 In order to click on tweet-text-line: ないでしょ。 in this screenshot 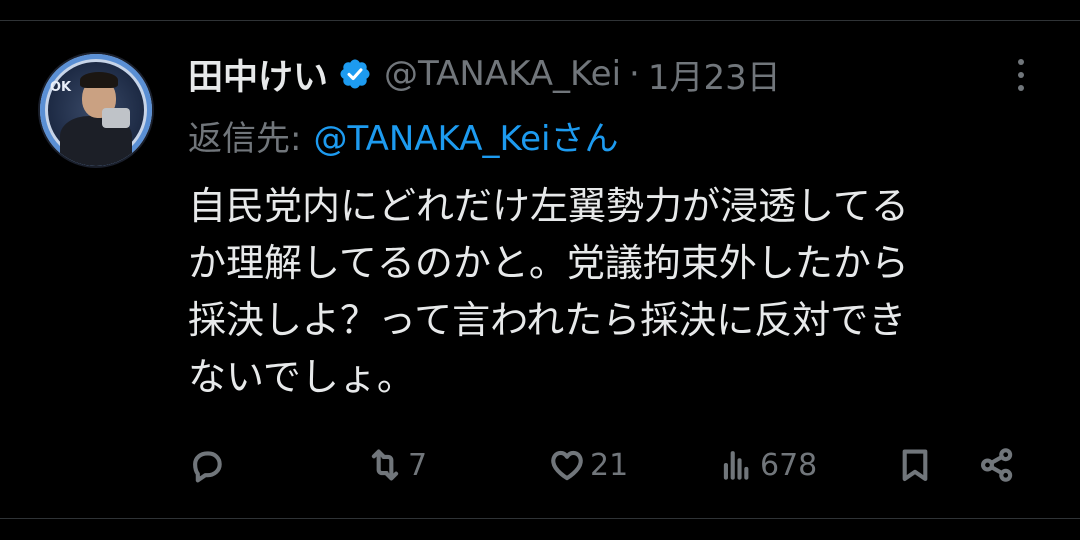, I will do `click(301, 377)`.